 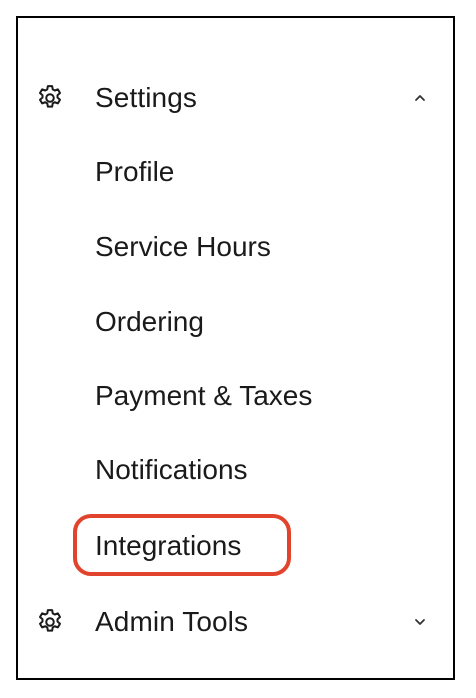 What do you see at coordinates (183, 247) in the screenshot?
I see `nav-item-service-hours: Service Hours` at bounding box center [183, 247].